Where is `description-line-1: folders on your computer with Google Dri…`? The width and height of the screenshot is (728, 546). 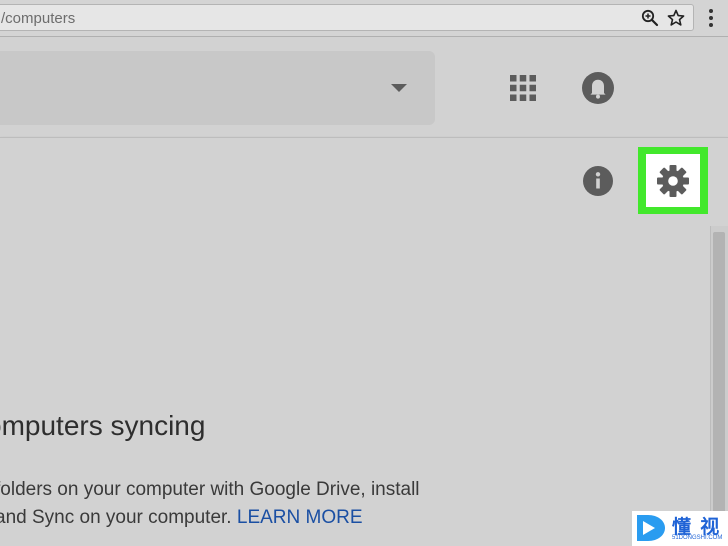 description-line-1: folders on your computer with Google Dri… is located at coordinates (210, 490).